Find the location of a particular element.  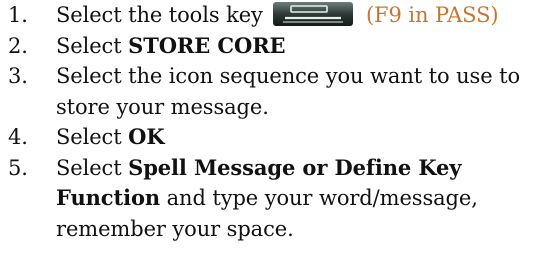

step-text-final: remember your space. is located at coordinates (175, 228).